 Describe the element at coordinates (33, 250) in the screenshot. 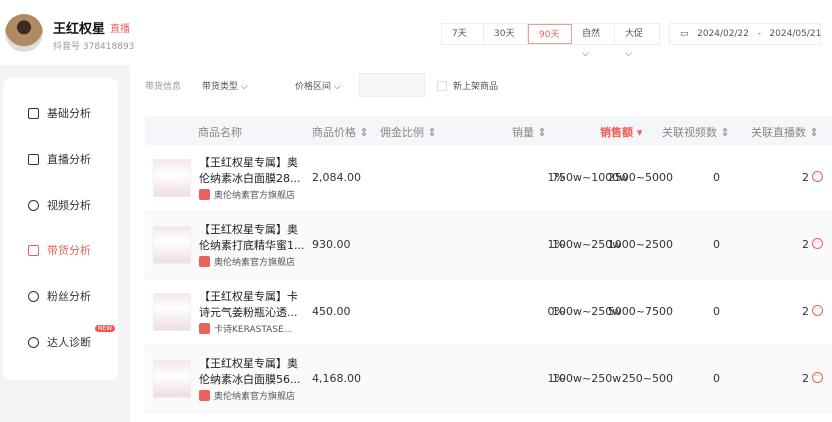

I see `bag-icon` at that location.